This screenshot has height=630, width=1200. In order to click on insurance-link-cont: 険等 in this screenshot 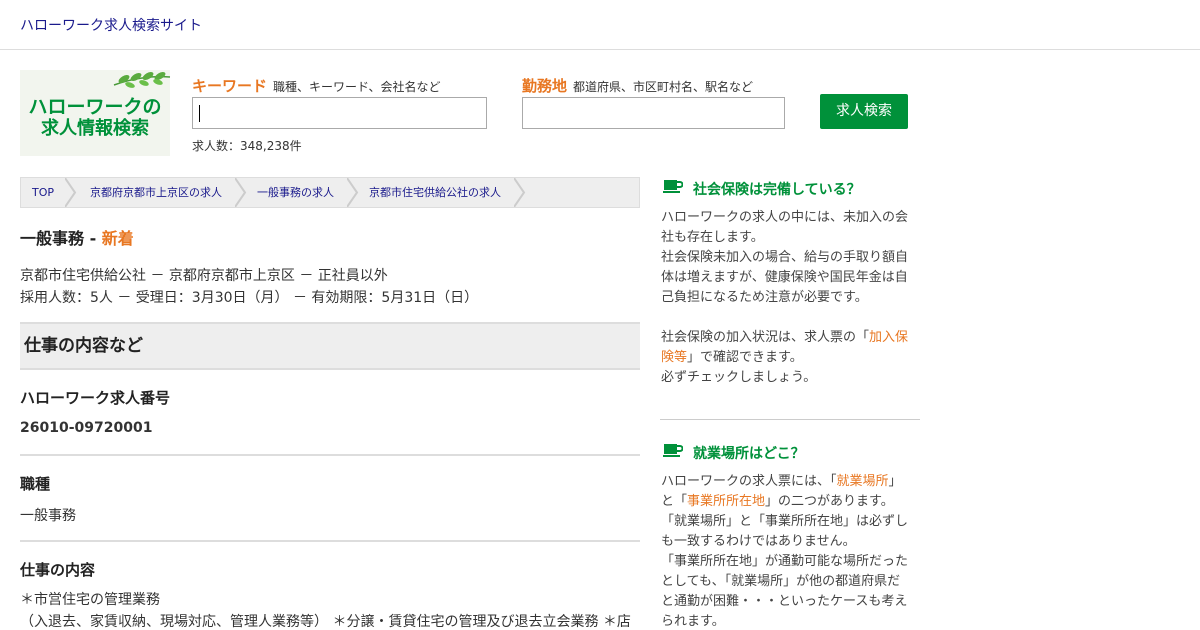, I will do `click(674, 357)`.